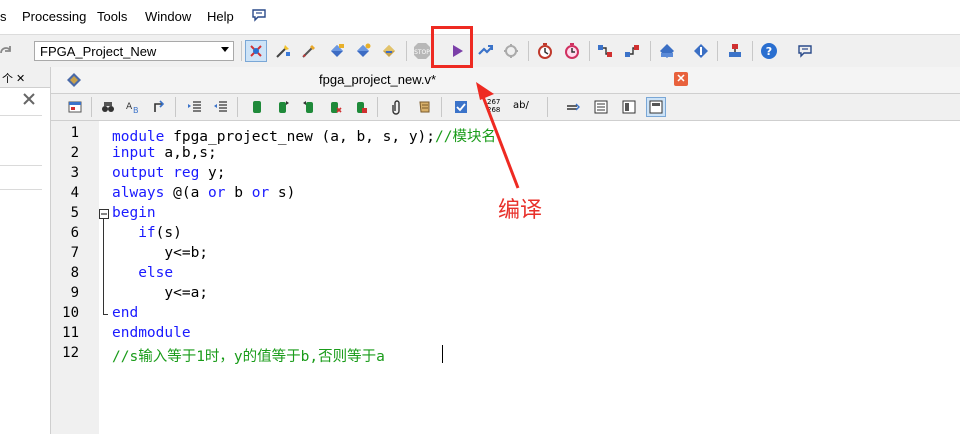 The image size is (960, 434). What do you see at coordinates (3, 16) in the screenshot?
I see `menu-assignments: s` at bounding box center [3, 16].